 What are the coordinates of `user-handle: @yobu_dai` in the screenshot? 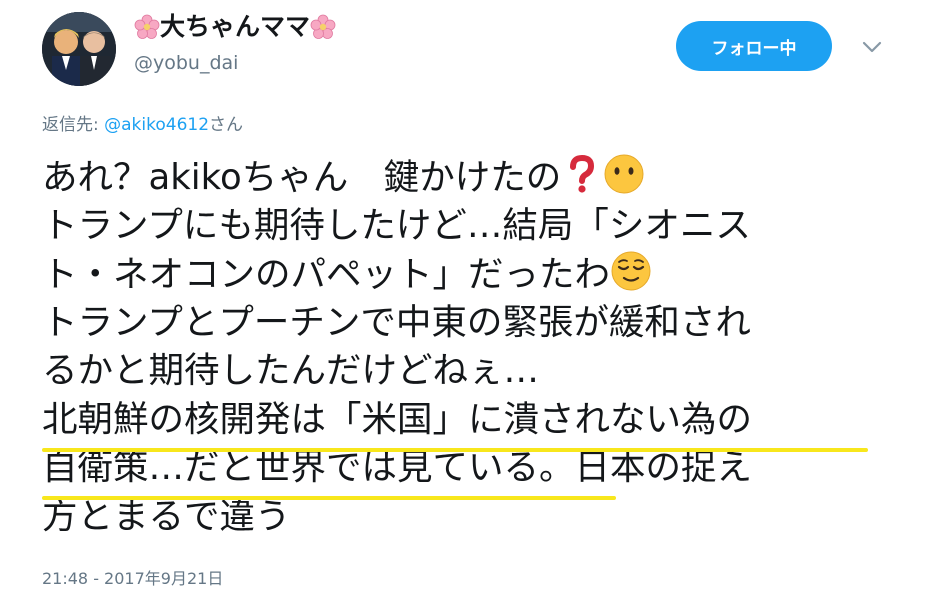 It's located at (186, 63).